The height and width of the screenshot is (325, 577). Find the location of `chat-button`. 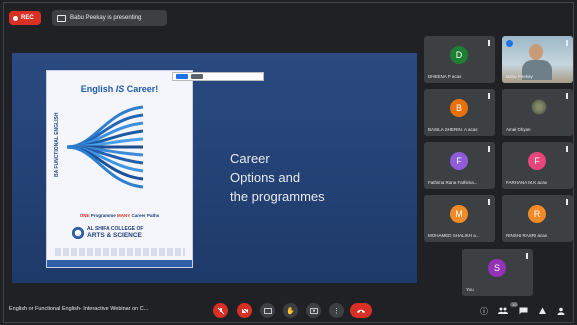

chat-button is located at coordinates (523, 311).